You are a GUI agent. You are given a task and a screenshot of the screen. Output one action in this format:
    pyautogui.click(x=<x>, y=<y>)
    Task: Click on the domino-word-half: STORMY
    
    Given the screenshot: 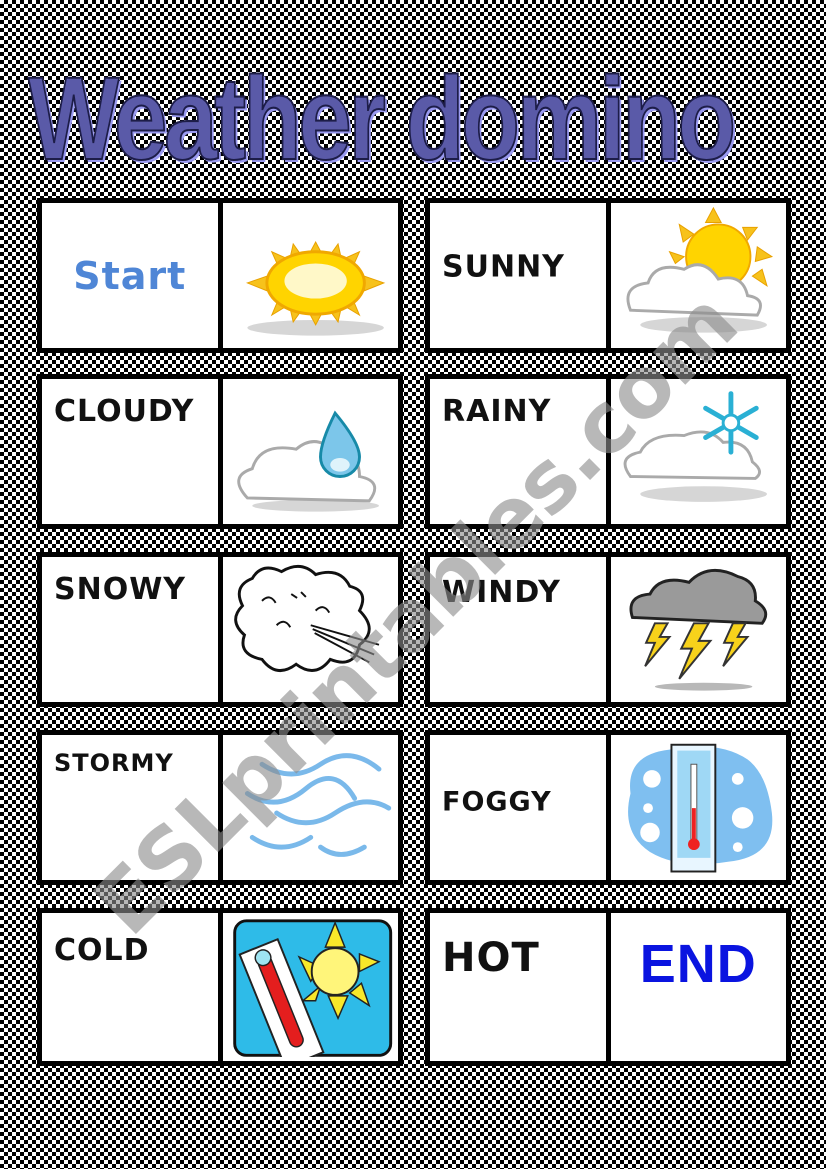 What is the action you would take?
    pyautogui.click(x=130, y=807)
    